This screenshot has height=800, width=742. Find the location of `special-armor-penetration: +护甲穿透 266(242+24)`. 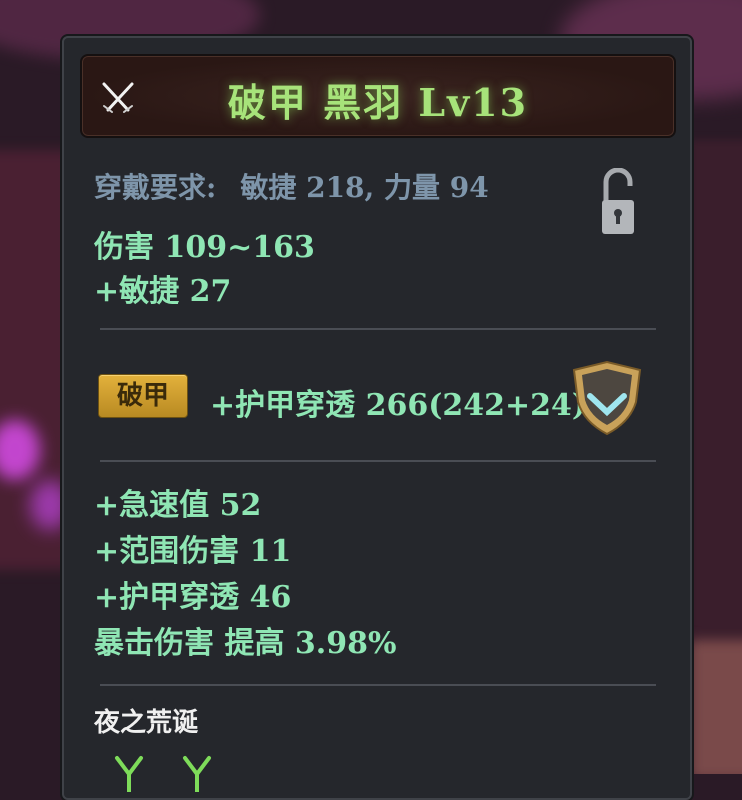

special-armor-penetration: +护甲穿透 266(242+24) is located at coordinates (398, 405).